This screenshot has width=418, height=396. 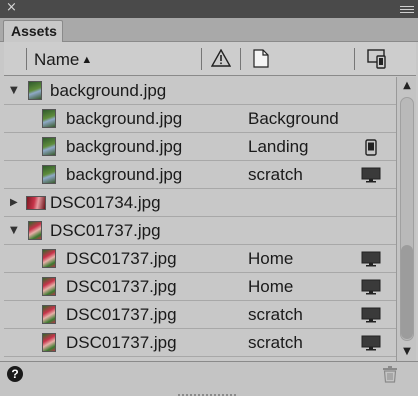 What do you see at coordinates (407, 352) in the screenshot?
I see `scroll-down-icon: ▼` at bounding box center [407, 352].